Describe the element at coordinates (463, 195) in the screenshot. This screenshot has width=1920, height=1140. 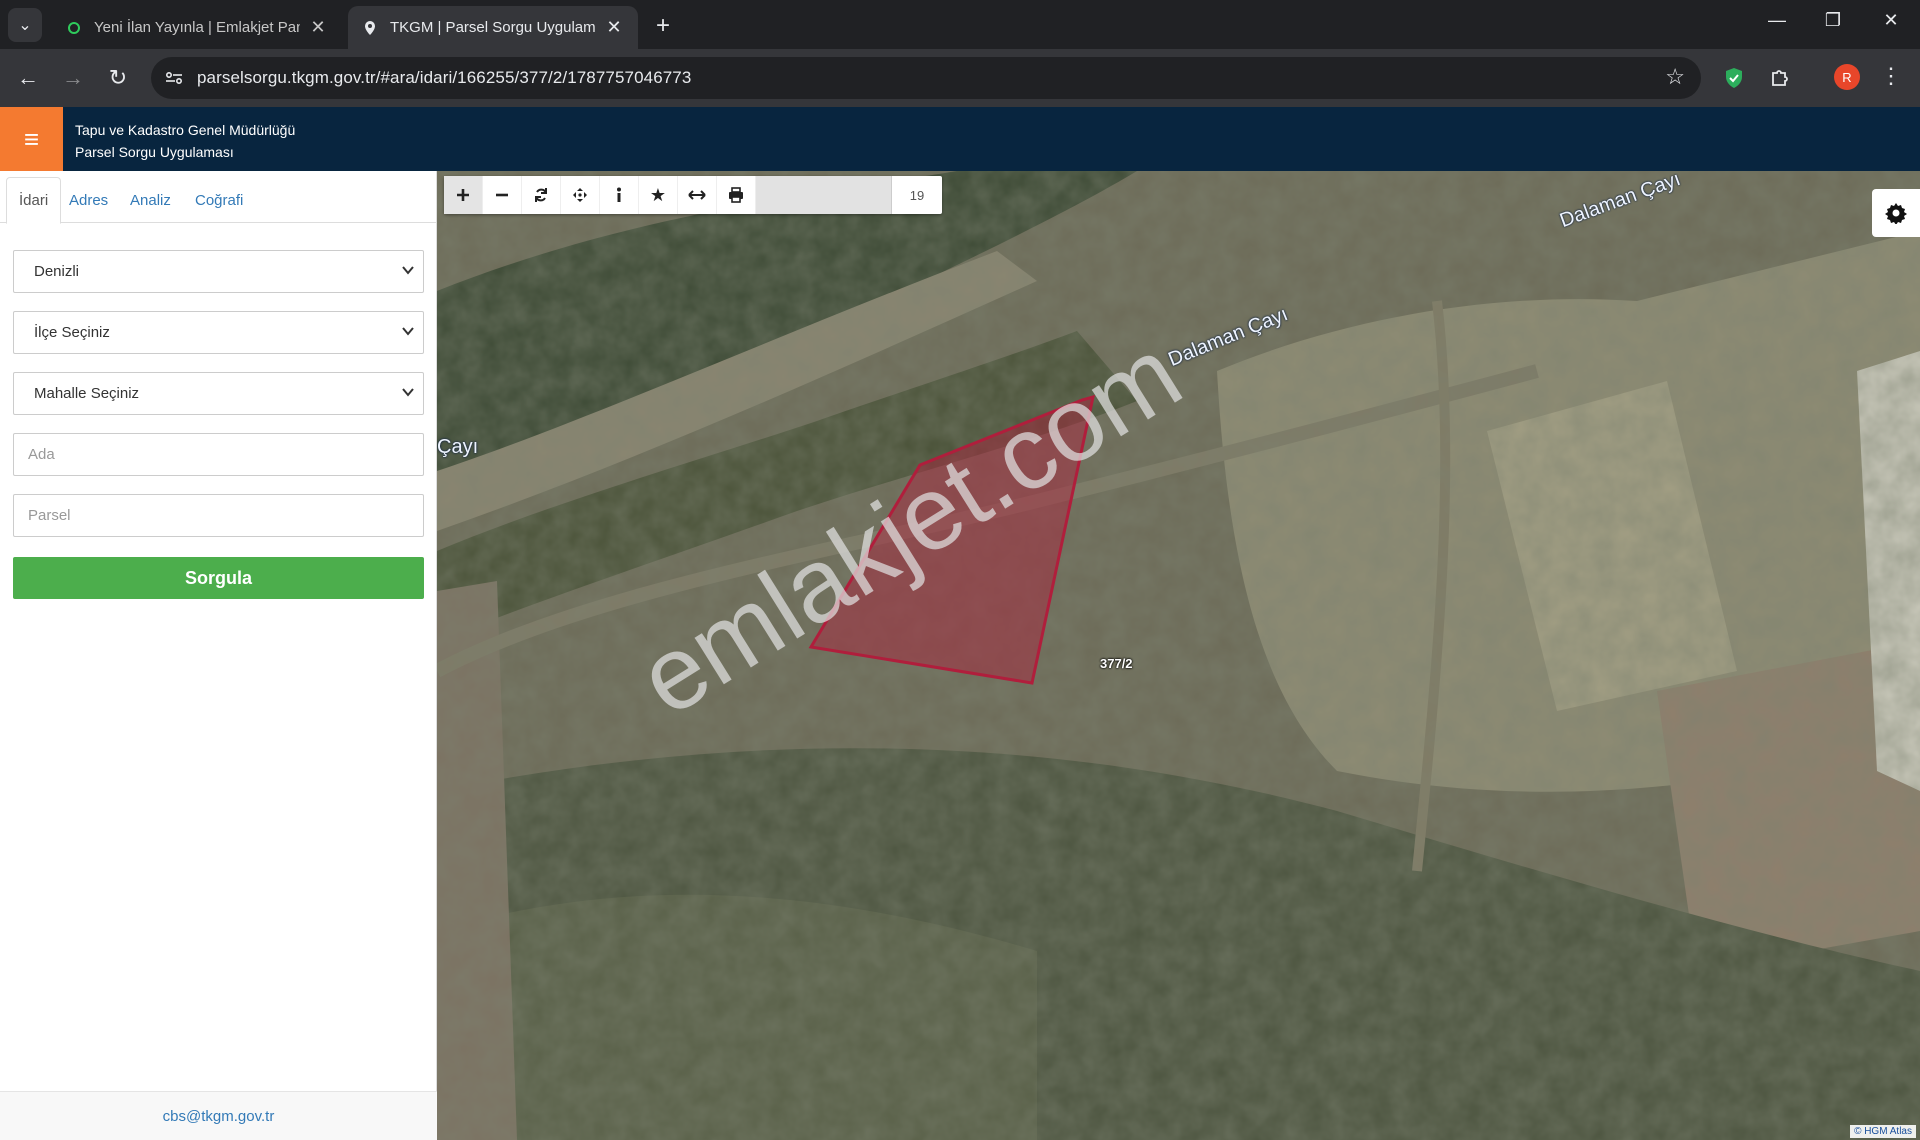
I see `zoom-in-icon` at that location.